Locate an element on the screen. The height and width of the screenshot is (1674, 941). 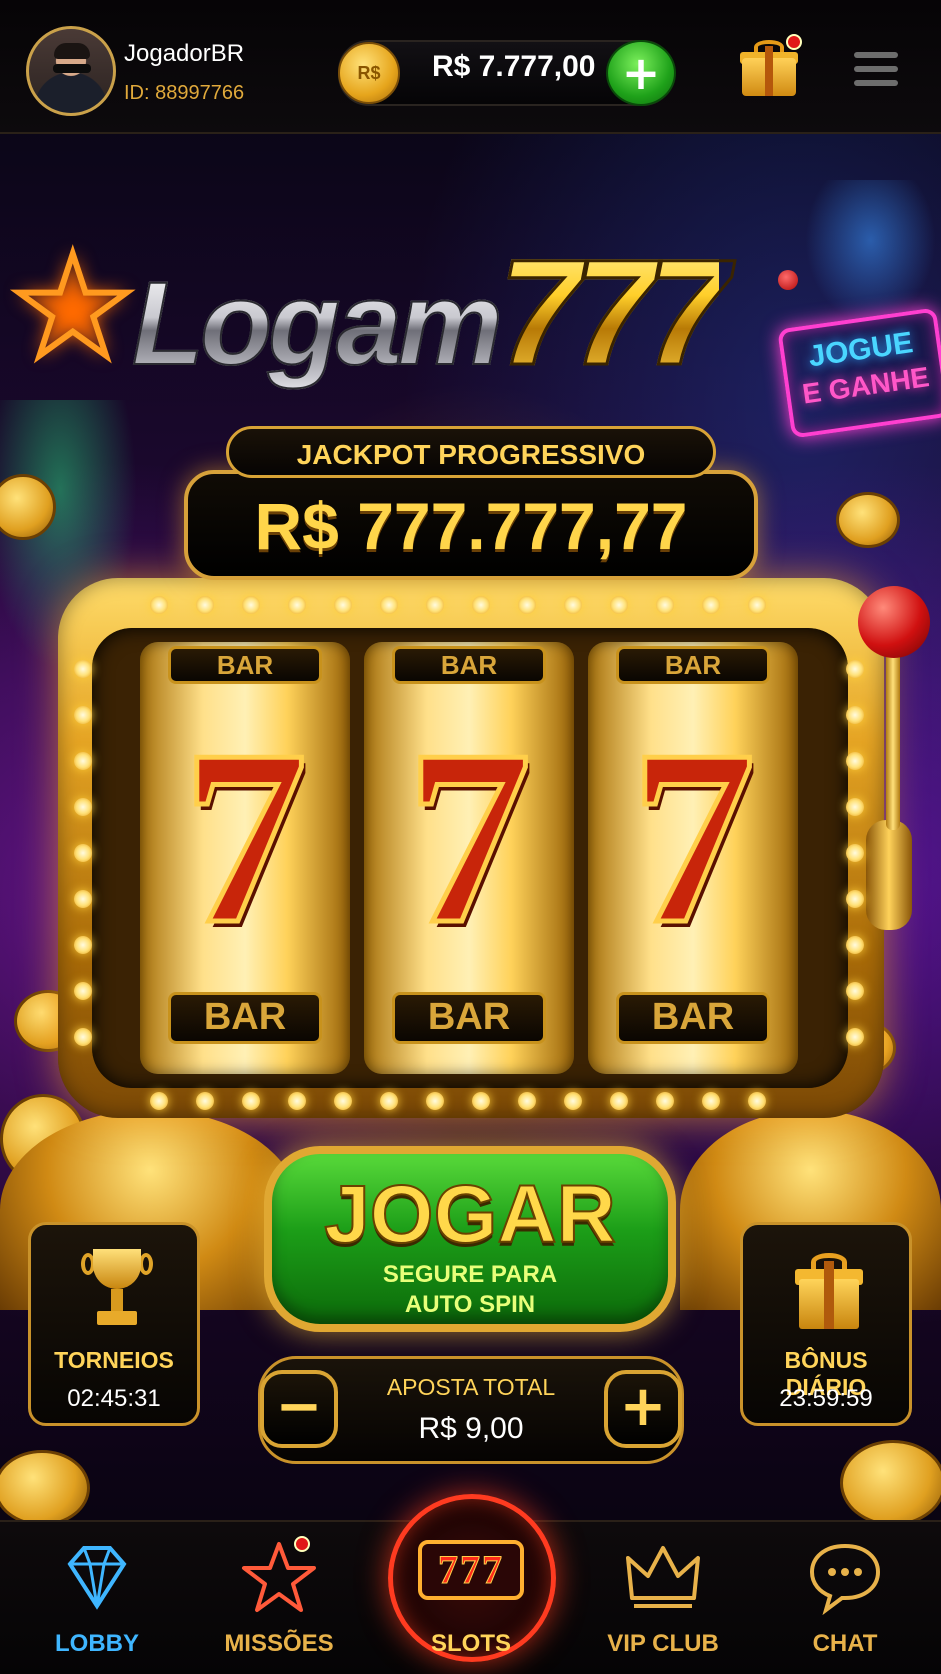
reel-2: BAR 7 BAR is located at coordinates (469, 858).